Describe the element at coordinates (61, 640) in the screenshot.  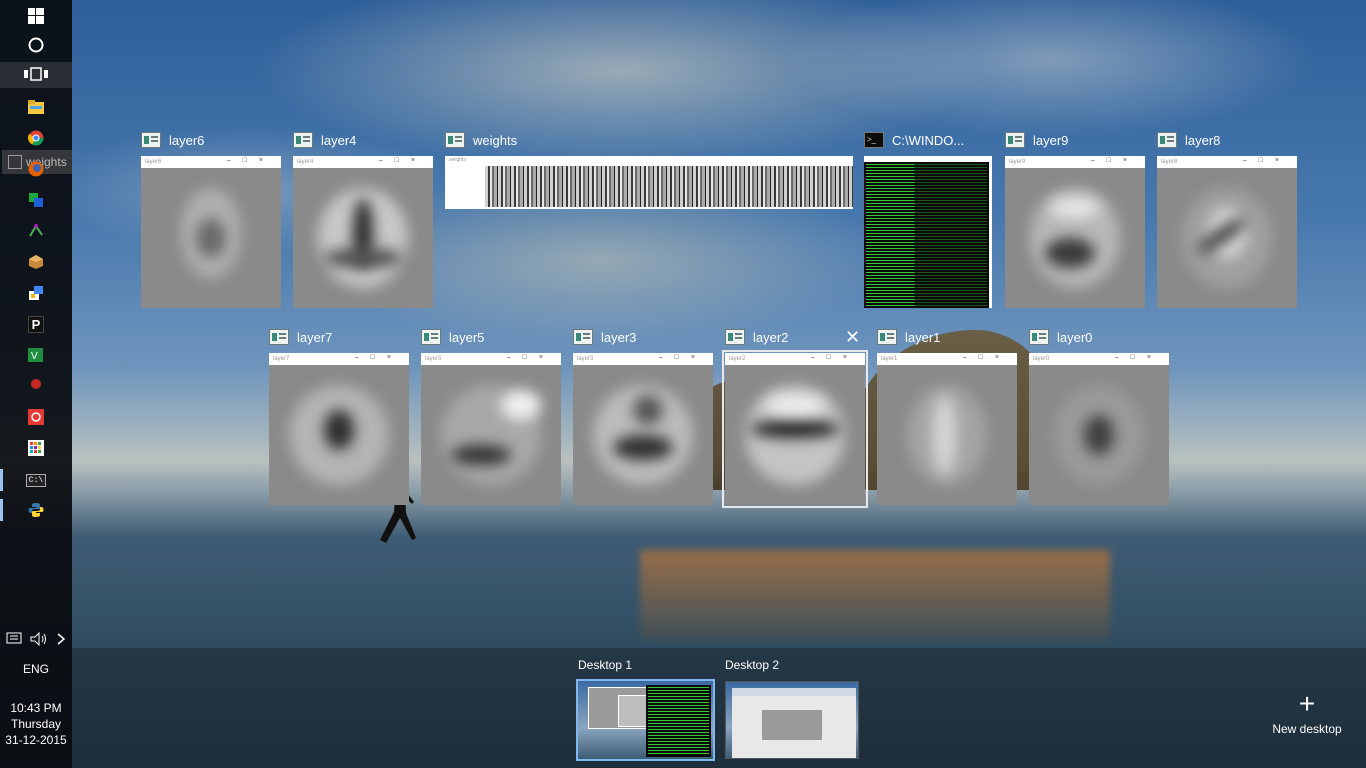
I see `chevron-right-icon` at that location.